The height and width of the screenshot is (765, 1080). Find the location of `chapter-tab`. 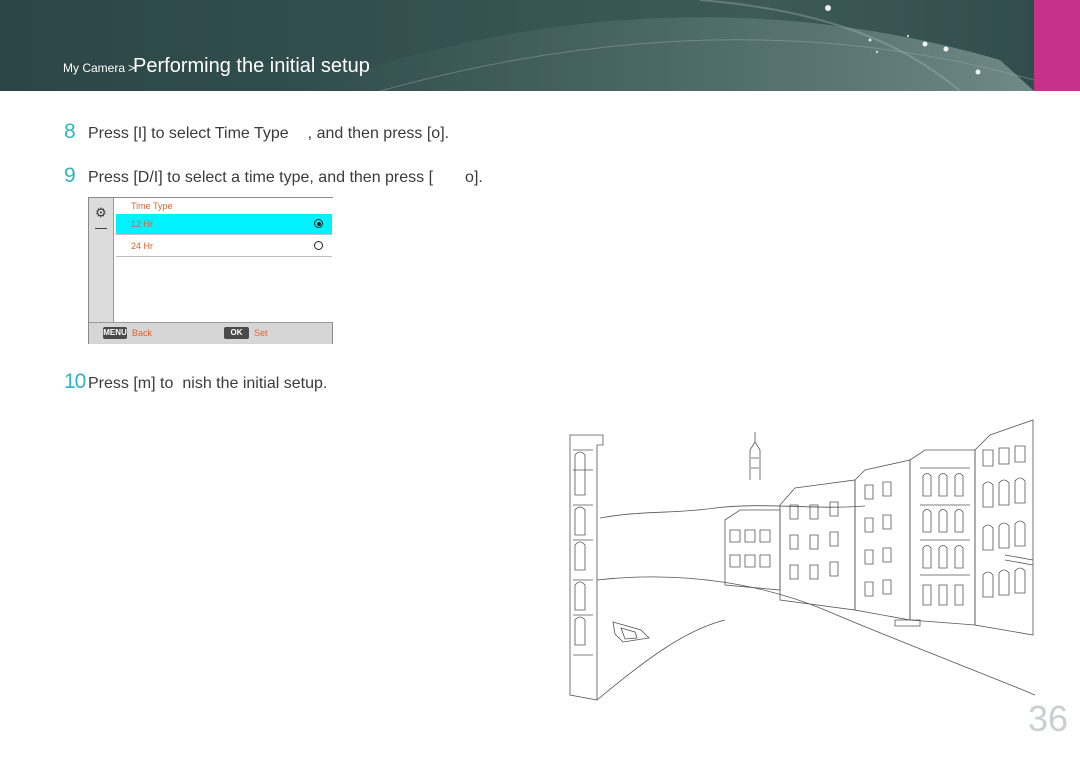

chapter-tab is located at coordinates (1057, 45).